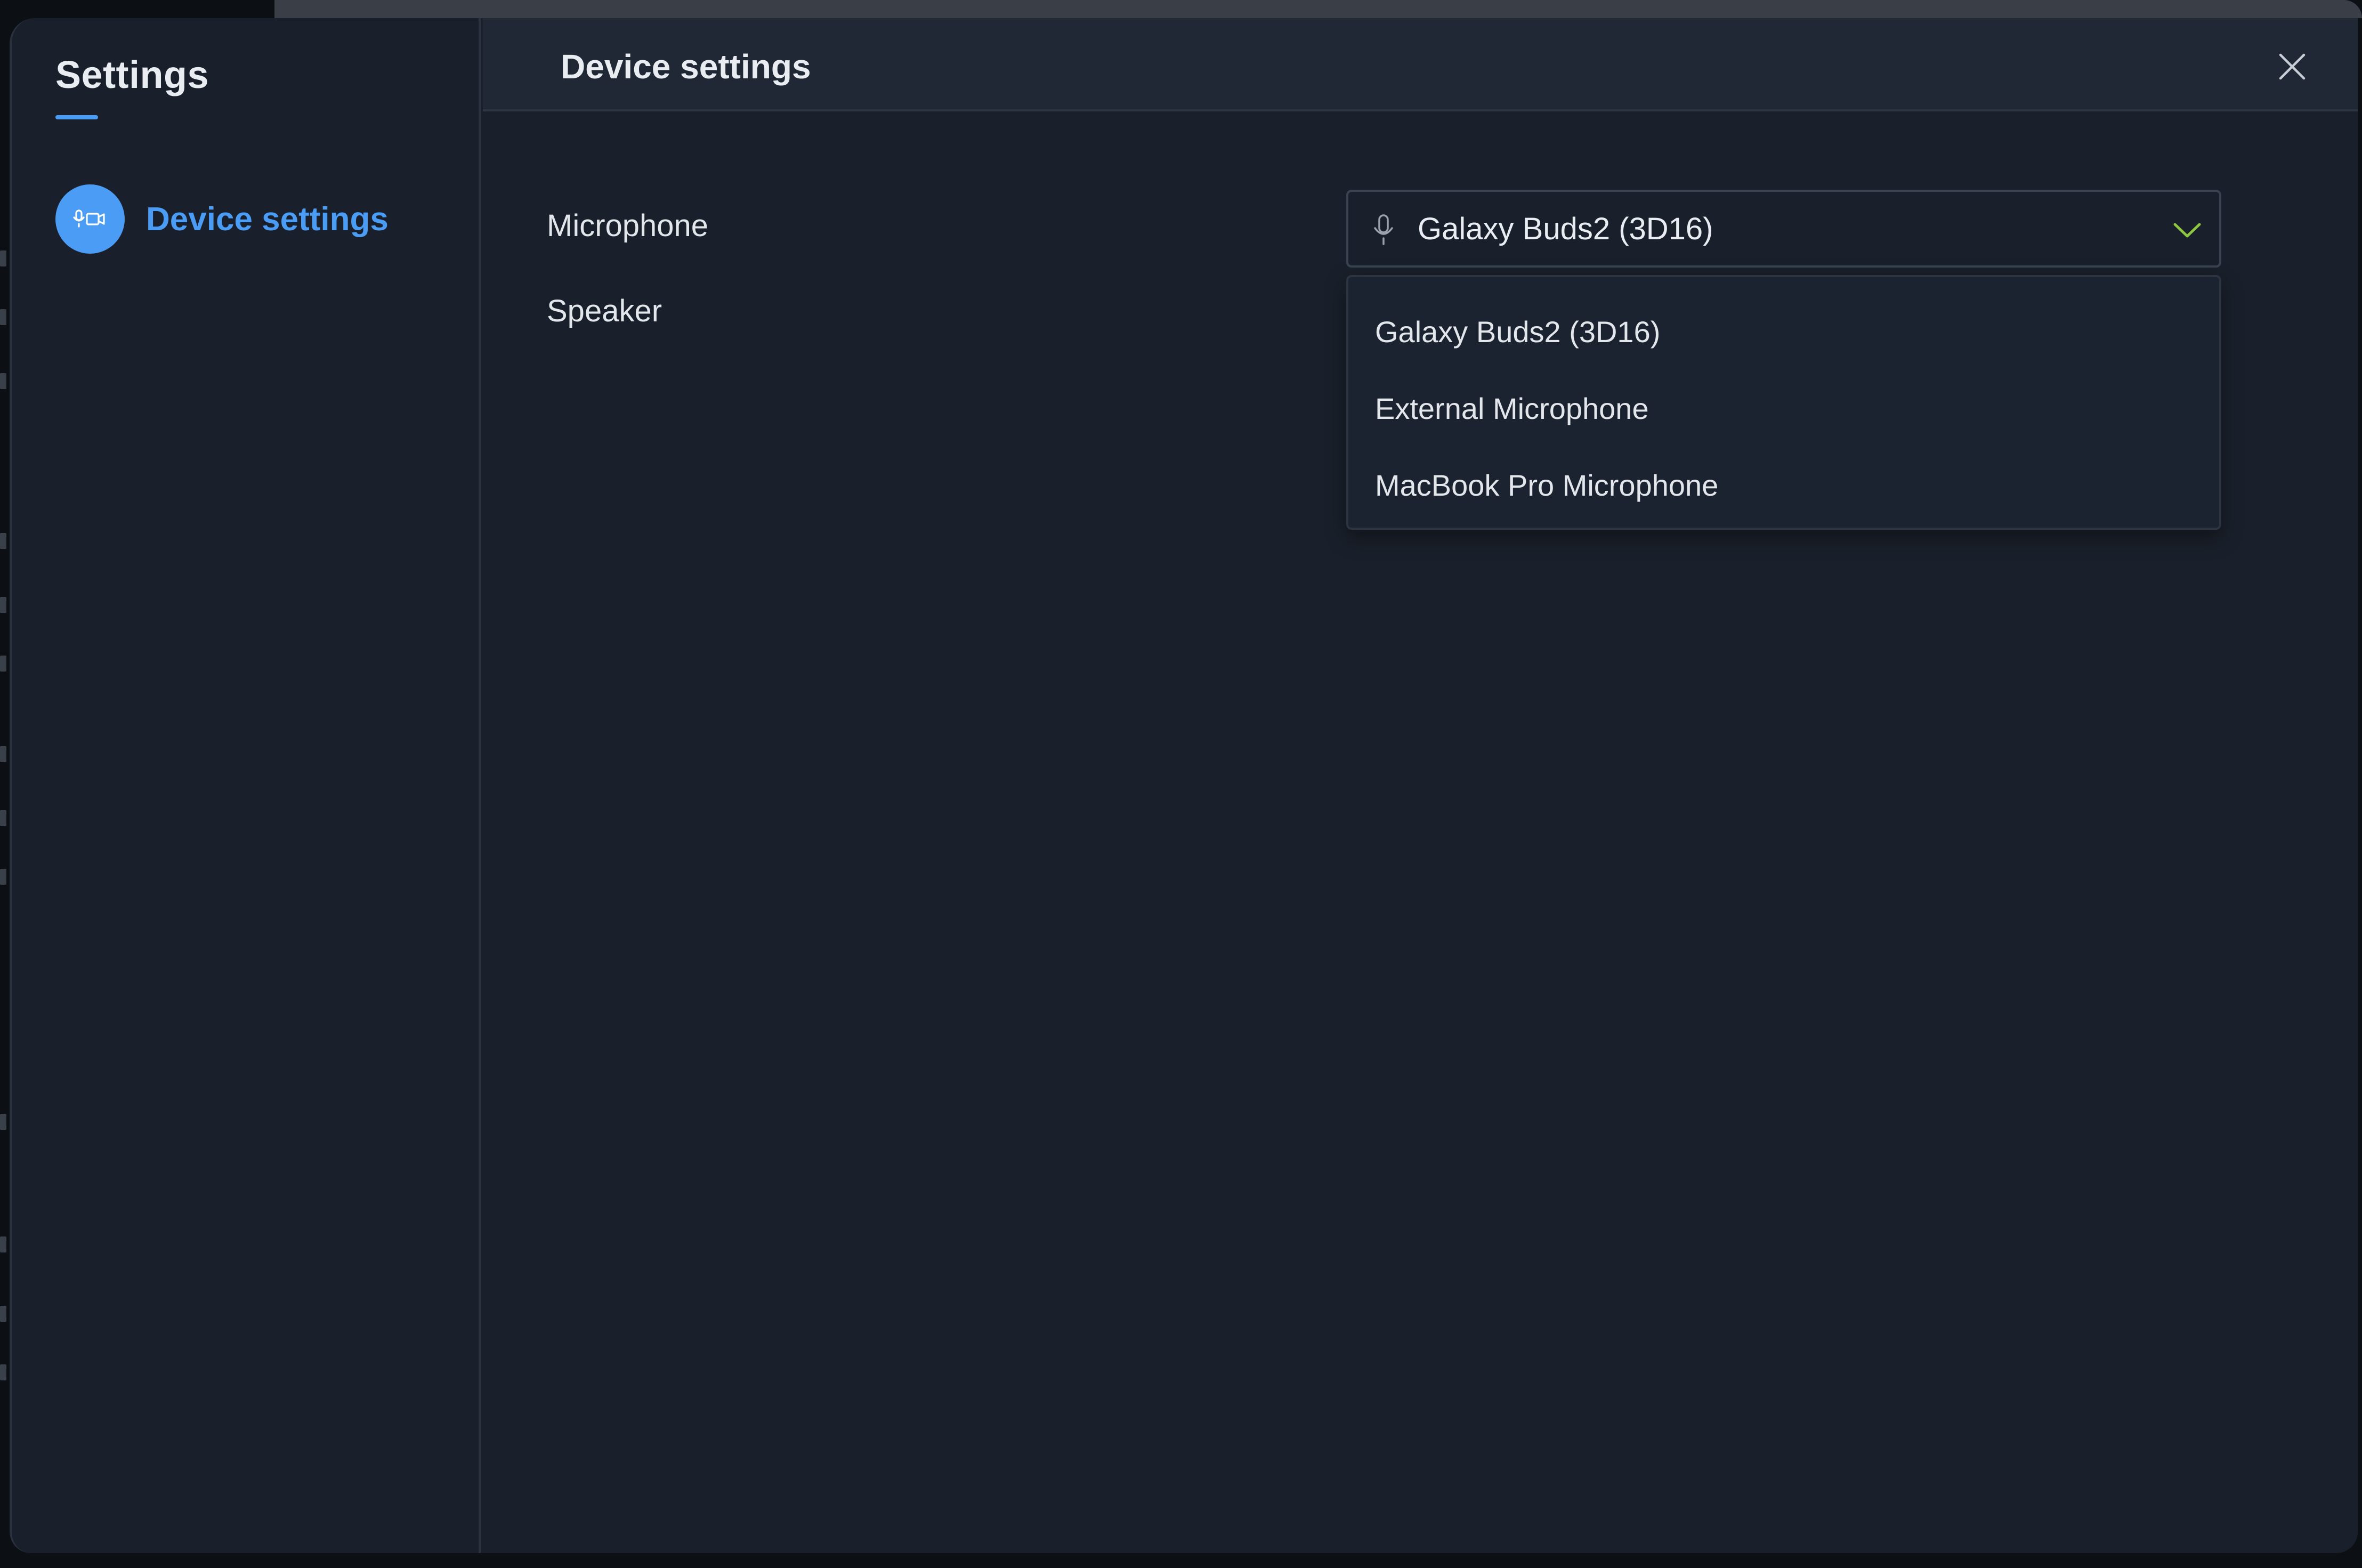  I want to click on close-icon, so click(2293, 66).